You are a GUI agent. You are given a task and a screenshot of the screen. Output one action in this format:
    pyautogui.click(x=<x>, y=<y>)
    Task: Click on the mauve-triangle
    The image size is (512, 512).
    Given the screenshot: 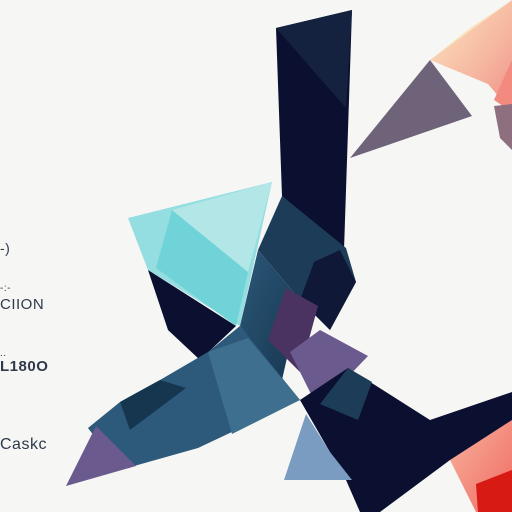 What is the action you would take?
    pyautogui.click(x=411, y=109)
    